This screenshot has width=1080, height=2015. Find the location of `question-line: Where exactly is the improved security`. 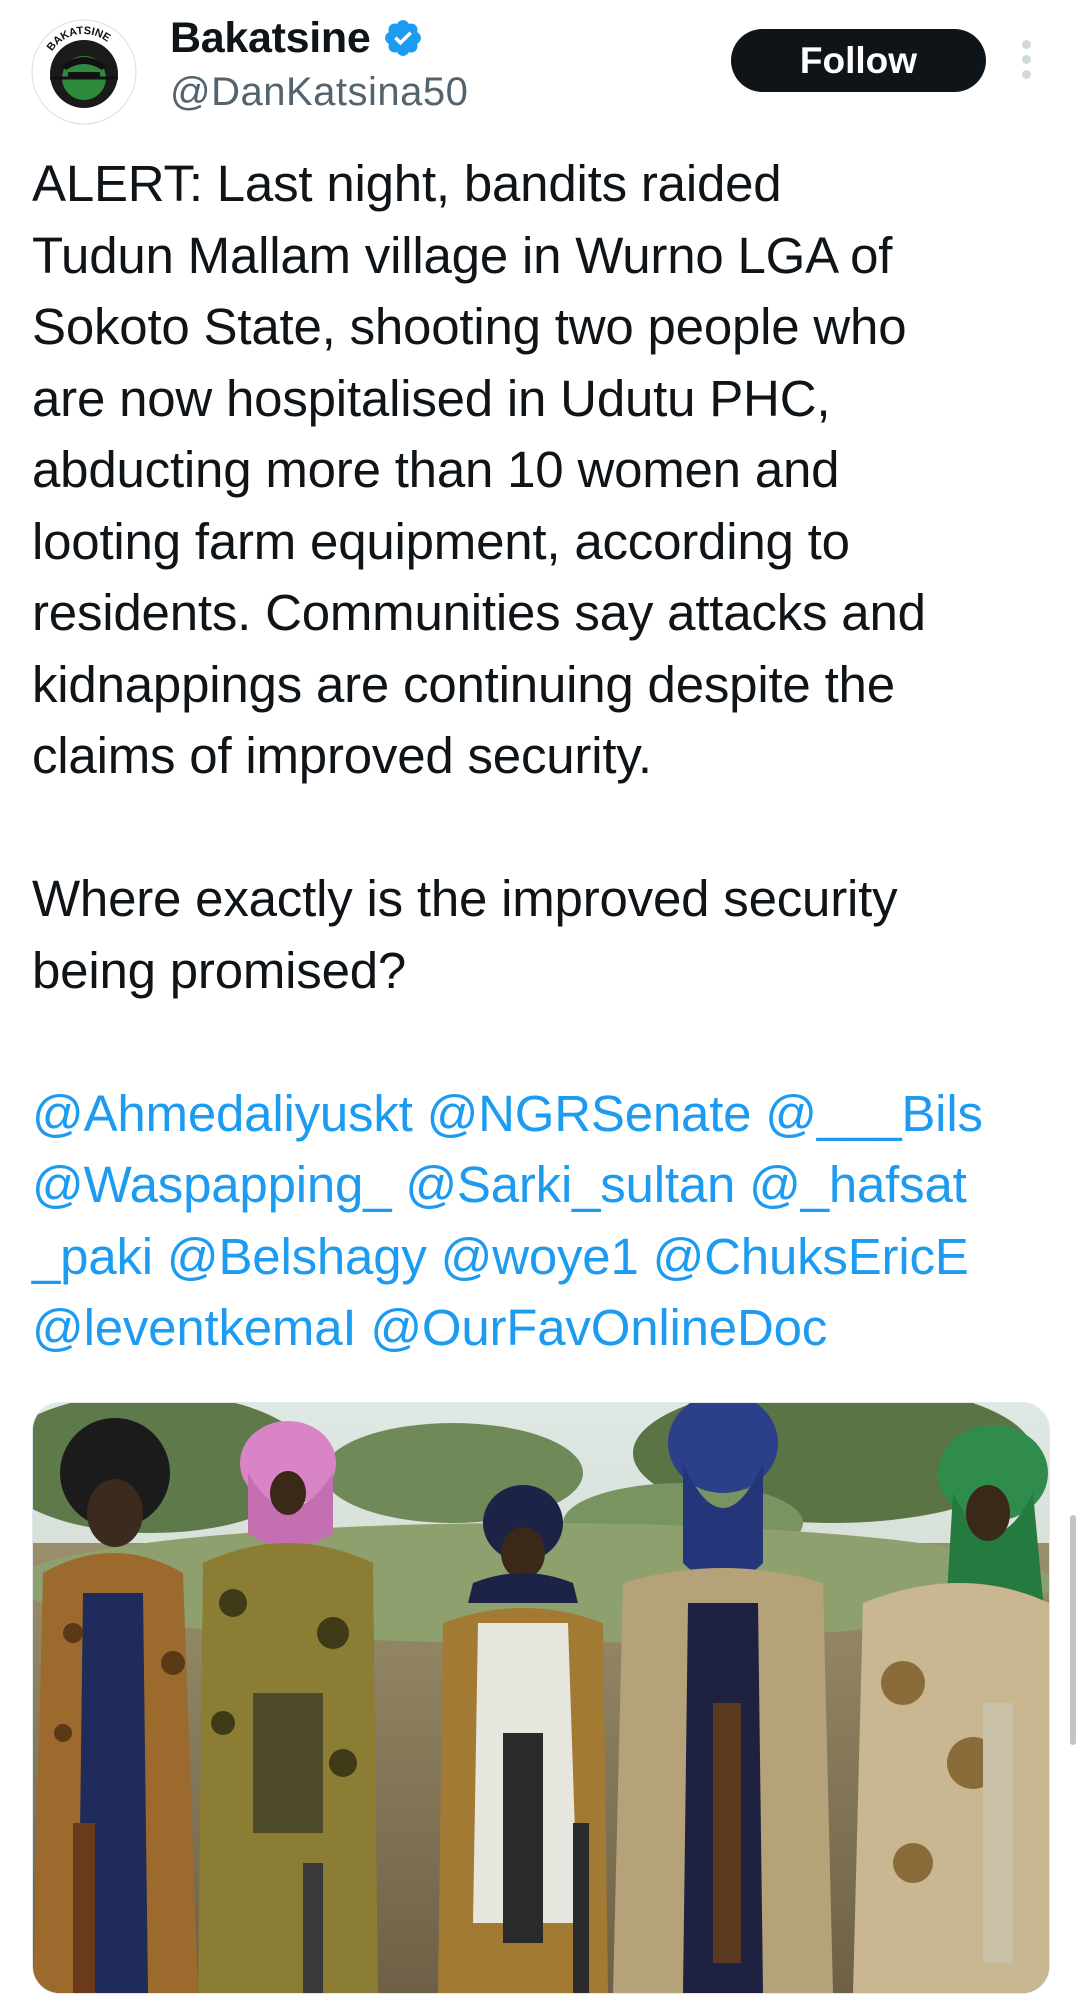

question-line: Where exactly is the improved security is located at coordinates (465, 898).